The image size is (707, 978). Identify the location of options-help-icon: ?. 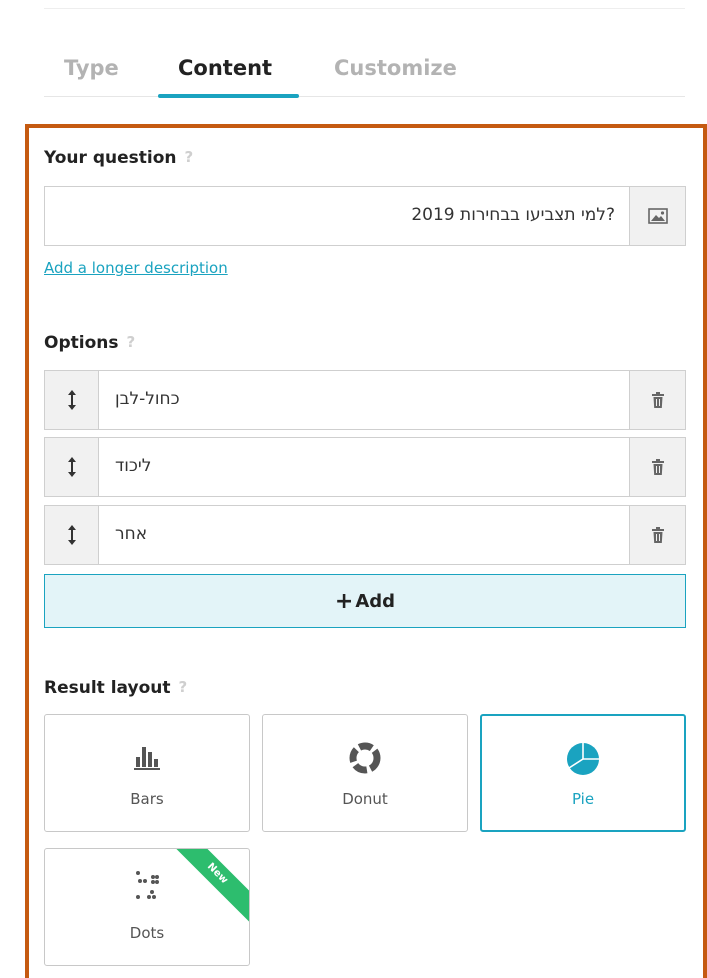
(130, 342).